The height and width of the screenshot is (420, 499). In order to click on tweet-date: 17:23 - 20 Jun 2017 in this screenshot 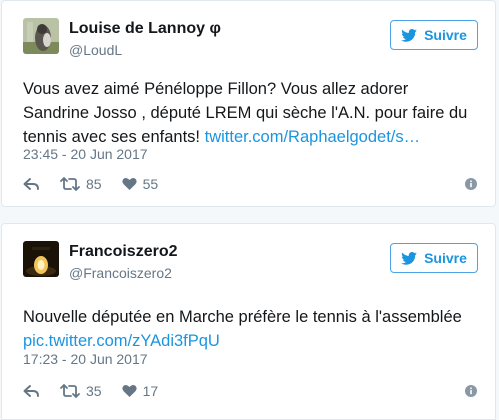, I will do `click(85, 359)`.